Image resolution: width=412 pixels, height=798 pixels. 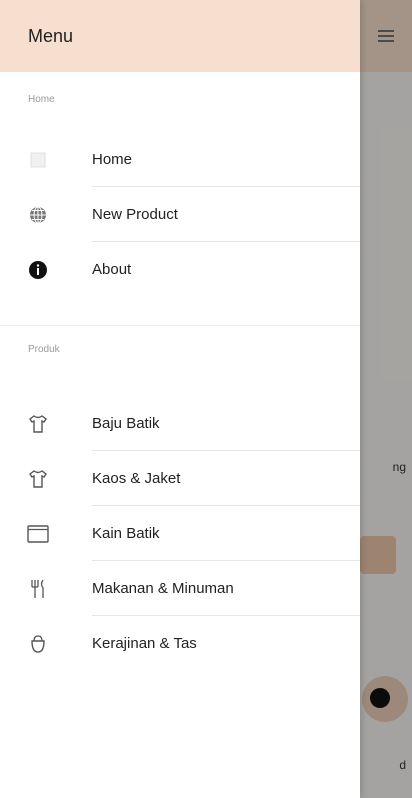 I want to click on menu-item-label: Kain Batik, so click(x=126, y=533).